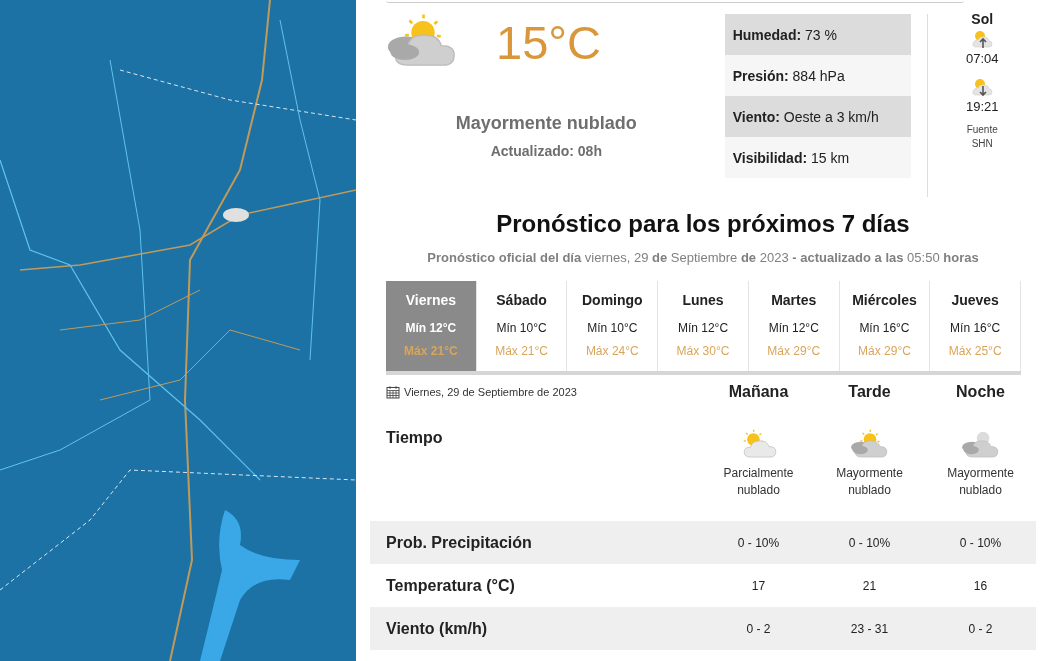 This screenshot has height=661, width=1053. Describe the element at coordinates (869, 585) in the screenshot. I see `table-cell: 21` at that location.